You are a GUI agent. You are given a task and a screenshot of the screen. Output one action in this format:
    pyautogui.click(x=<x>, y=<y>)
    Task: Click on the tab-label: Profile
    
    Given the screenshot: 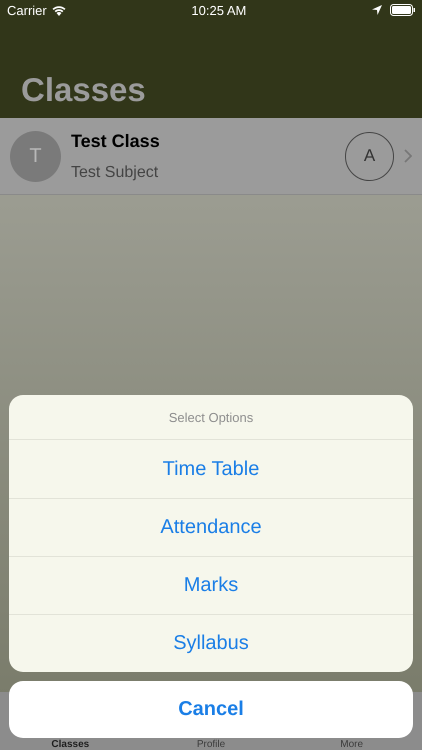 What is the action you would take?
    pyautogui.click(x=211, y=744)
    